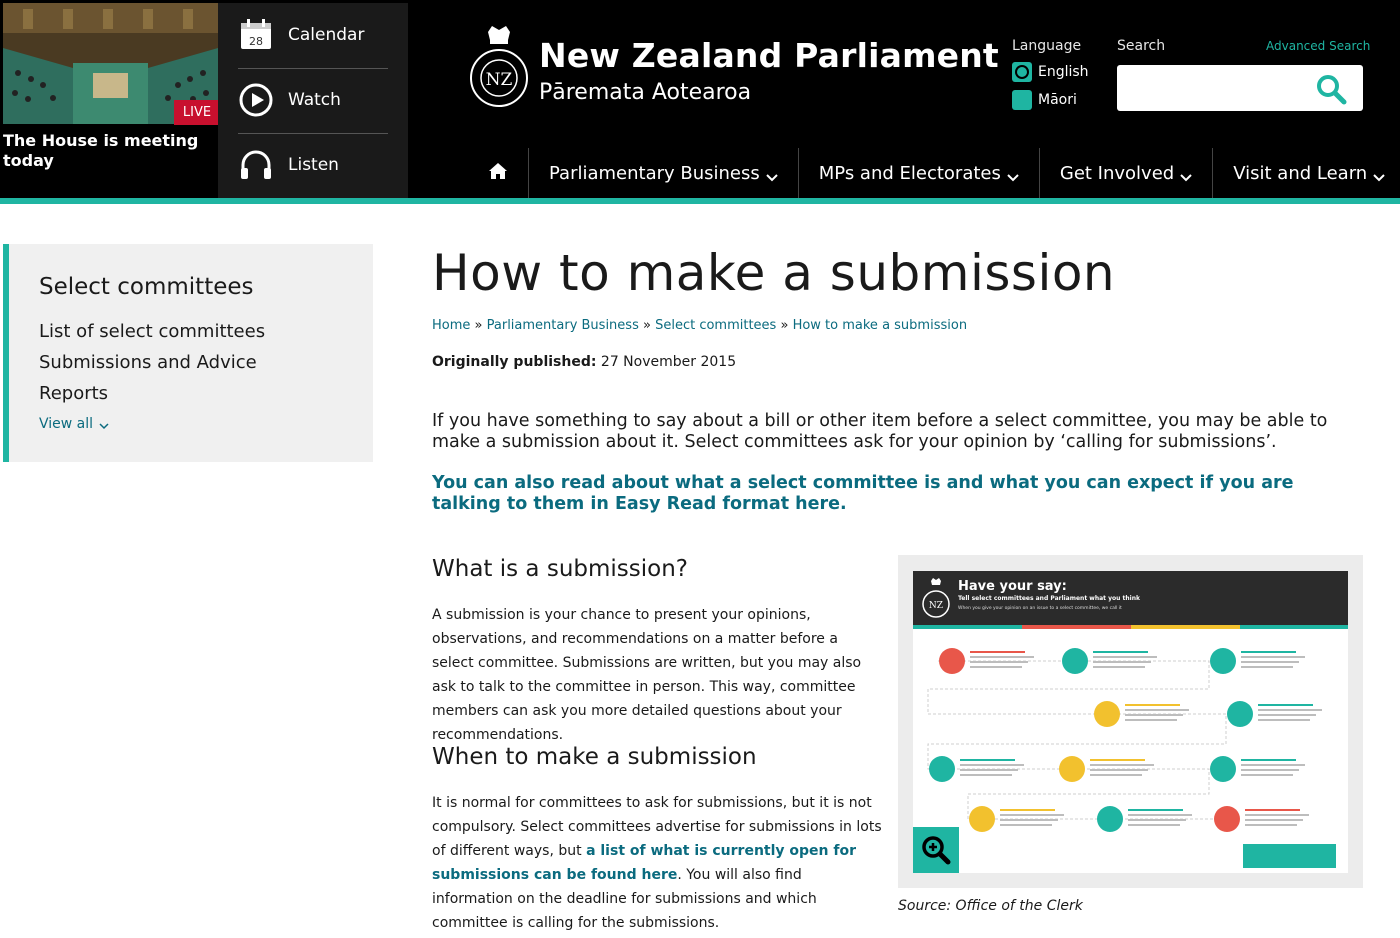 The width and height of the screenshot is (1400, 938). Describe the element at coordinates (700, 201) in the screenshot. I see `header-accent-bar` at that location.